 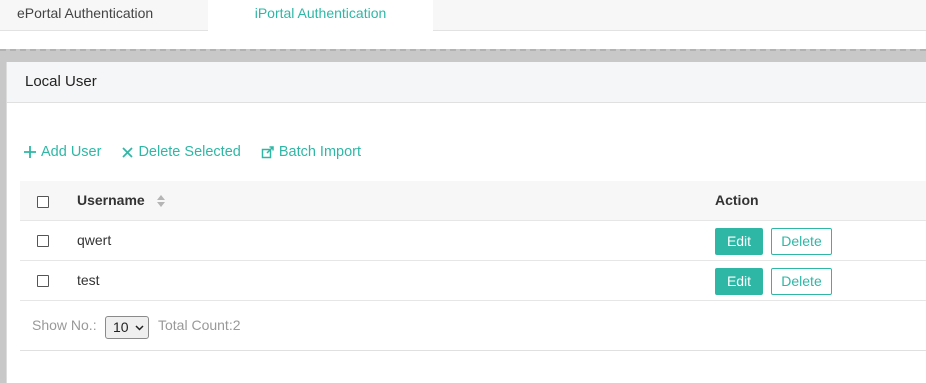 I want to click on table-row: qwert Edit Delete, so click(x=473, y=241).